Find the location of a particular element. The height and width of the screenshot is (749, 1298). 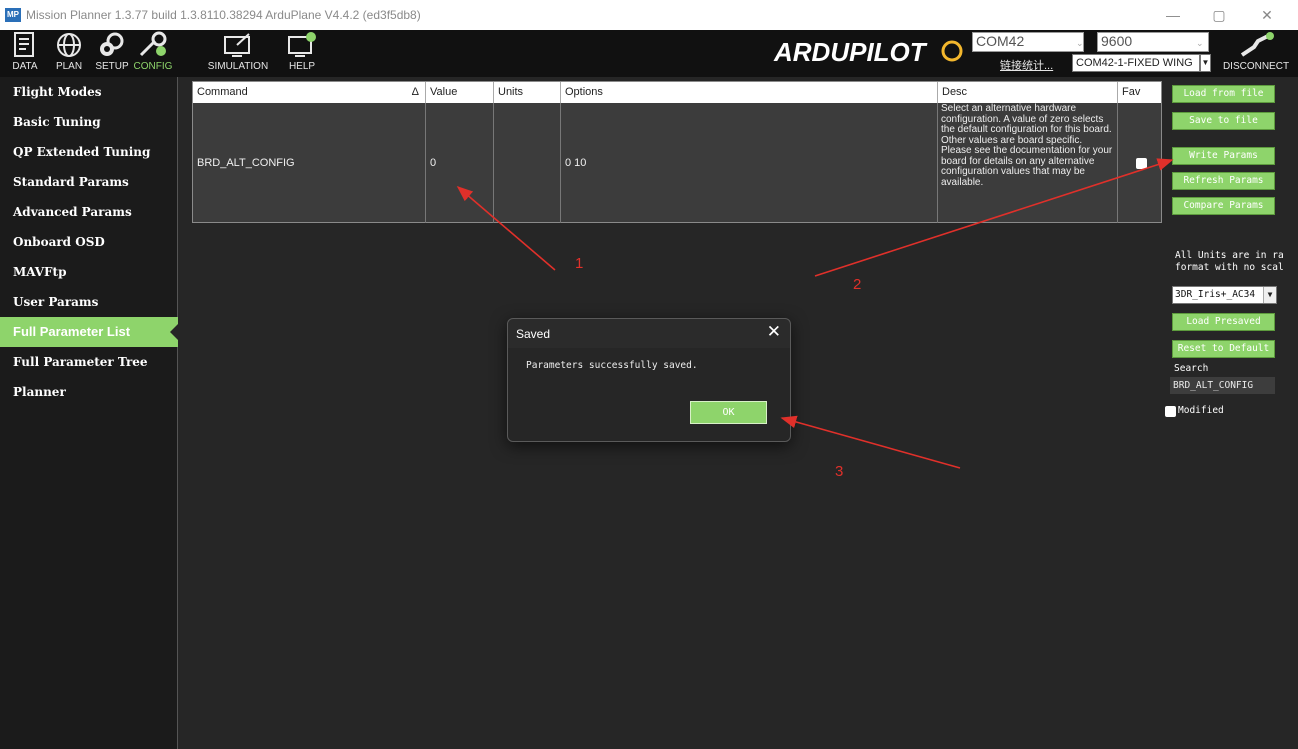

annotation-number-1: 1 is located at coordinates (579, 263).